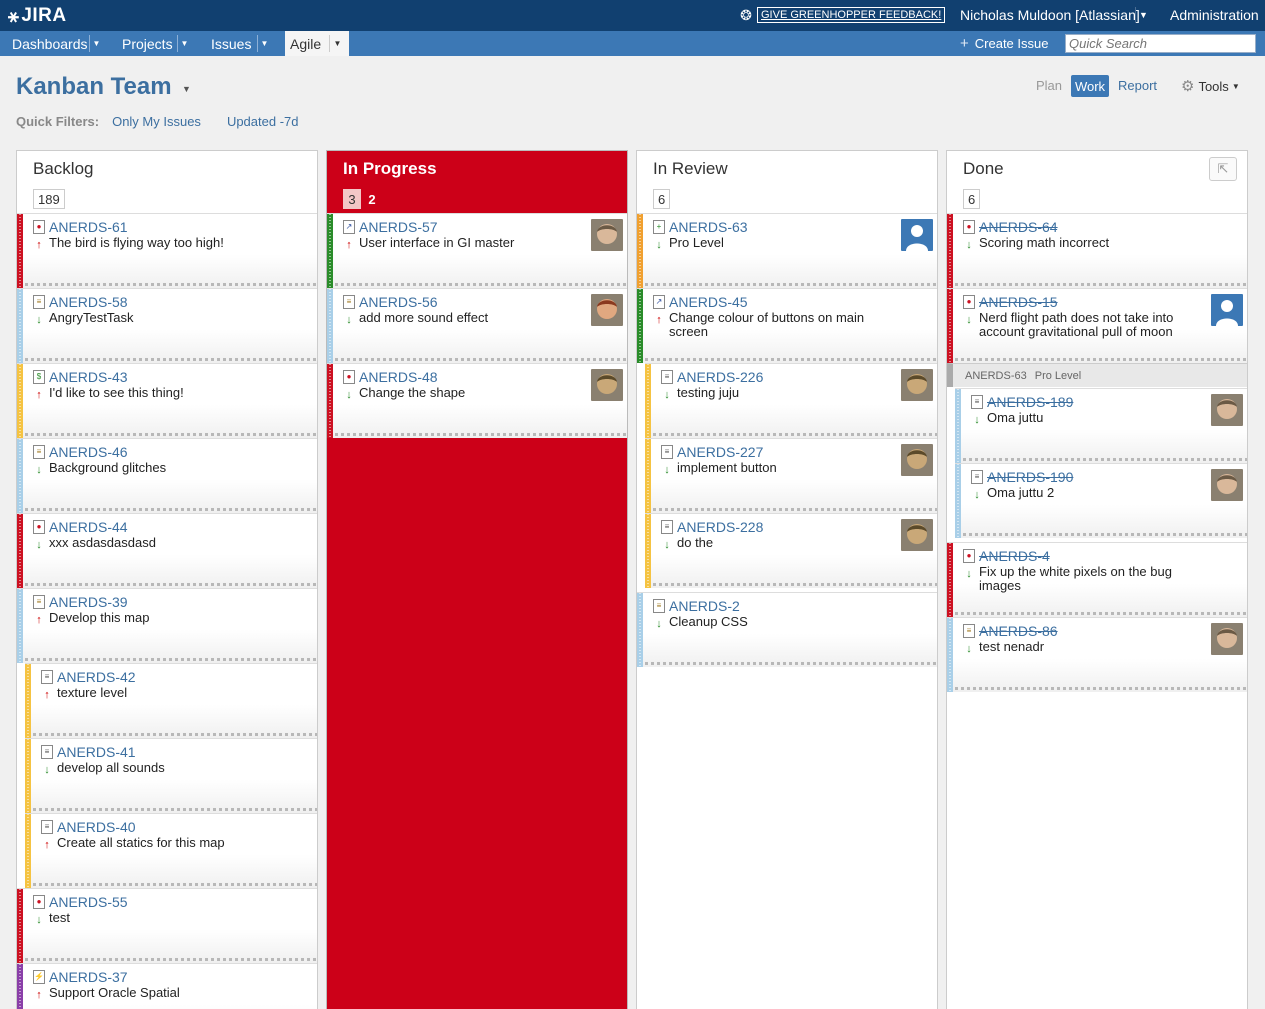 The width and height of the screenshot is (1265, 1009). What do you see at coordinates (1101, 425) in the screenshot?
I see `issue-card: ≡ ANERDS-189 ↓ Oma juttu` at bounding box center [1101, 425].